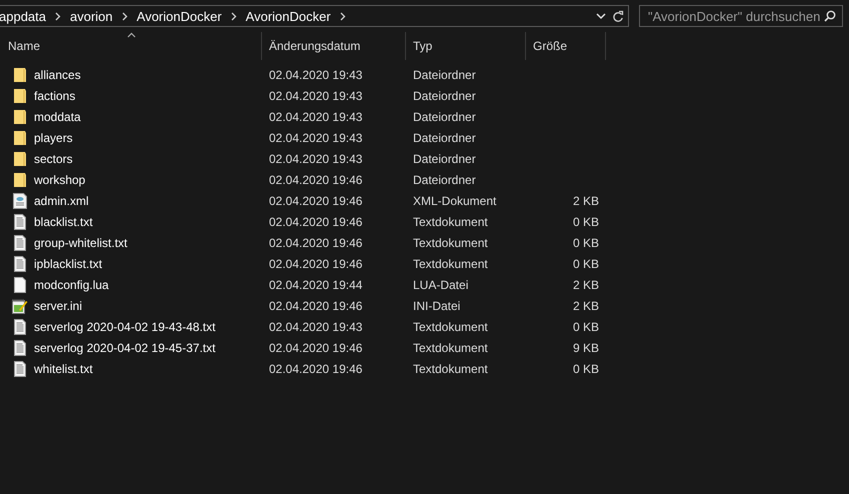 The image size is (849, 494). Describe the element at coordinates (53, 137) in the screenshot. I see `file-name: players` at that location.